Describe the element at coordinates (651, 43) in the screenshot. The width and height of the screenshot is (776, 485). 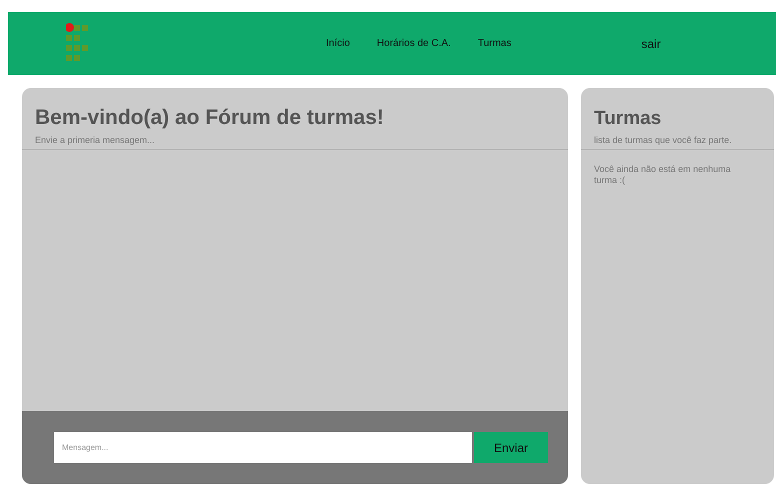
I see `logout-link: sair` at that location.